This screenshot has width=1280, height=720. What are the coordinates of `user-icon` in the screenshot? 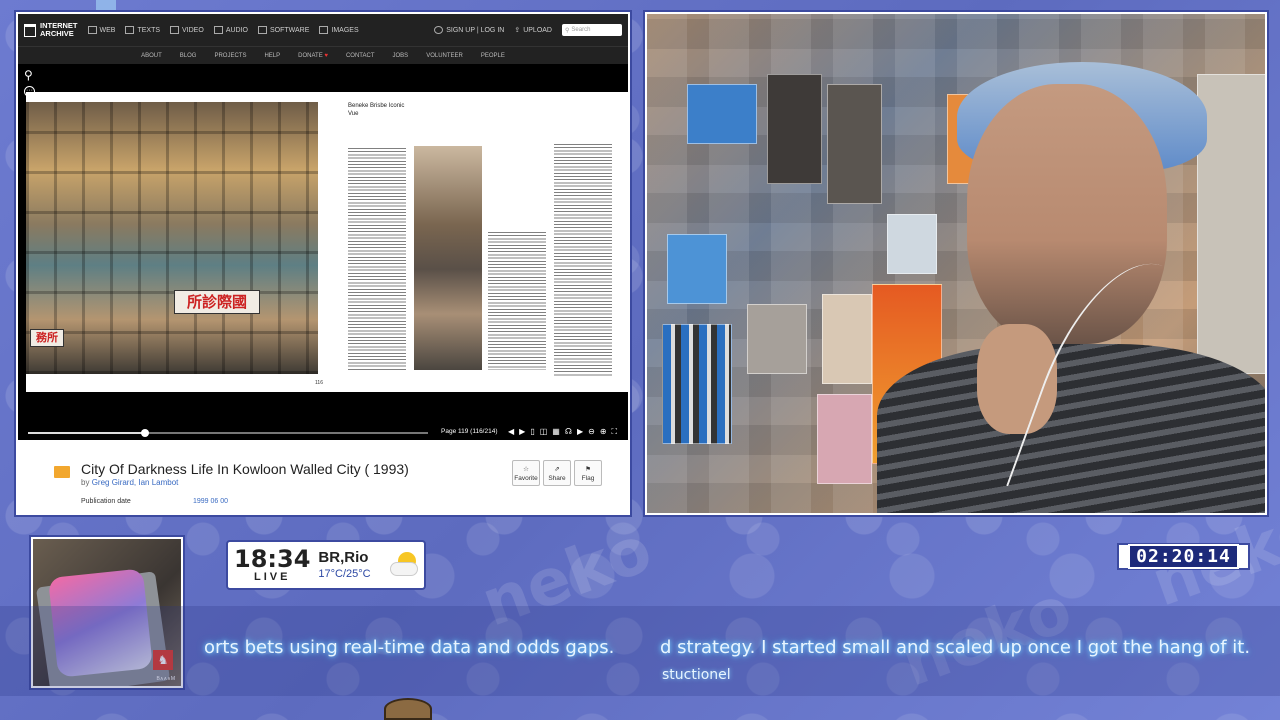 It's located at (439, 30).